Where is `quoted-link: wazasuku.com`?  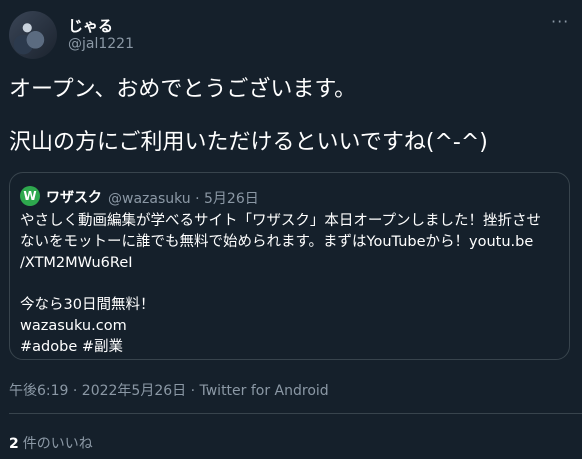 quoted-link: wazasuku.com is located at coordinates (290, 326).